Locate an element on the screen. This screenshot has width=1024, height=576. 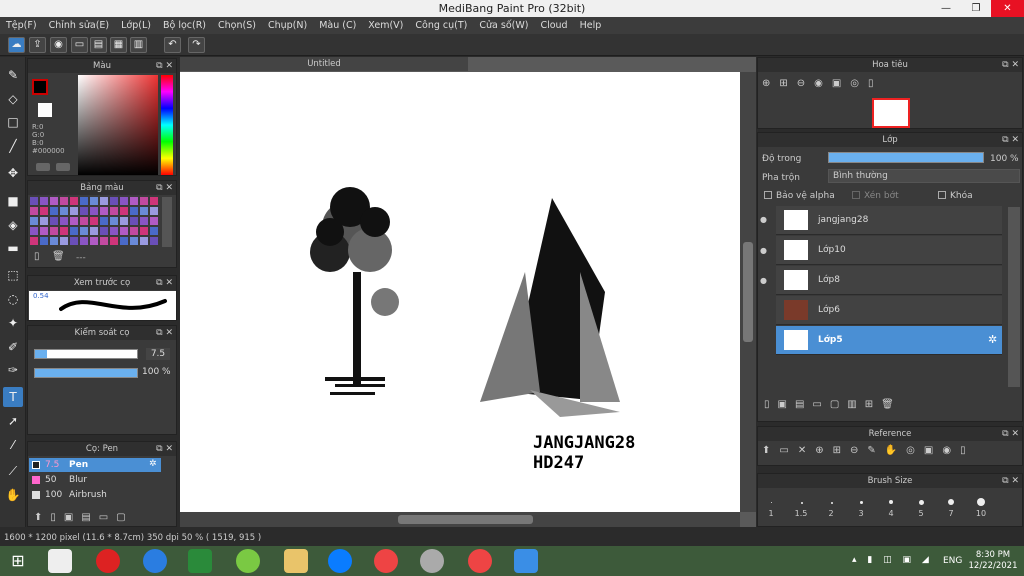
folder-icon is located at coordinates (296, 561).